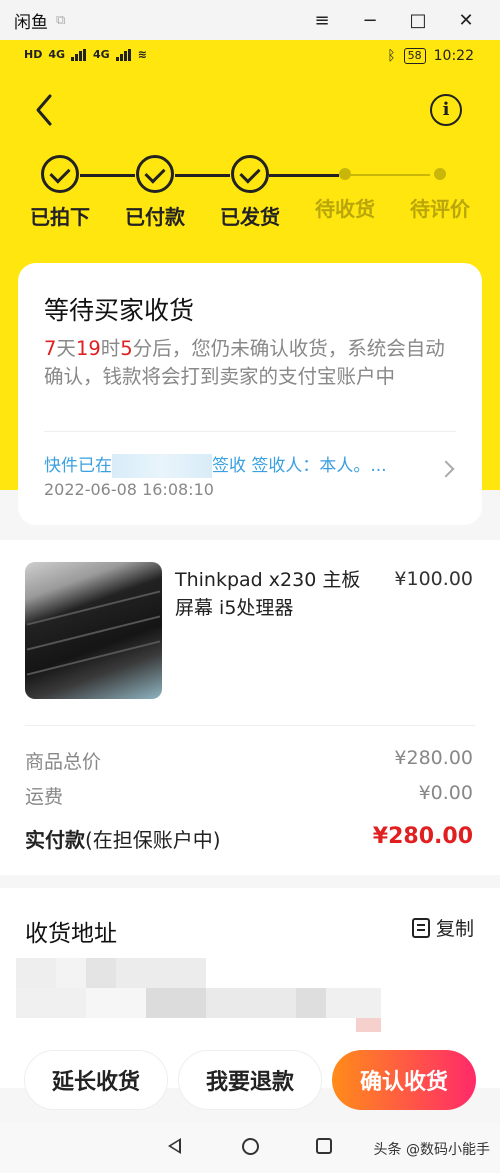 The height and width of the screenshot is (1173, 500). I want to click on info-icon: i, so click(446, 110).